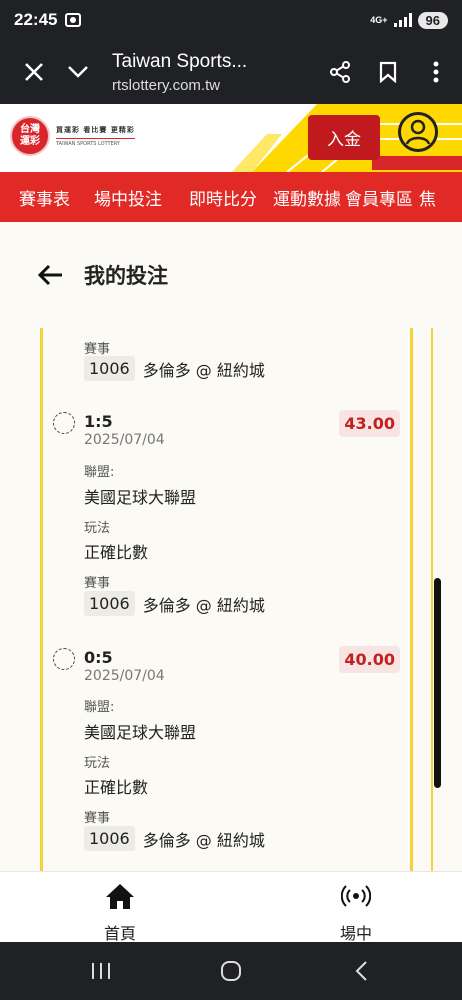  I want to click on bookmark-icon, so click(388, 72).